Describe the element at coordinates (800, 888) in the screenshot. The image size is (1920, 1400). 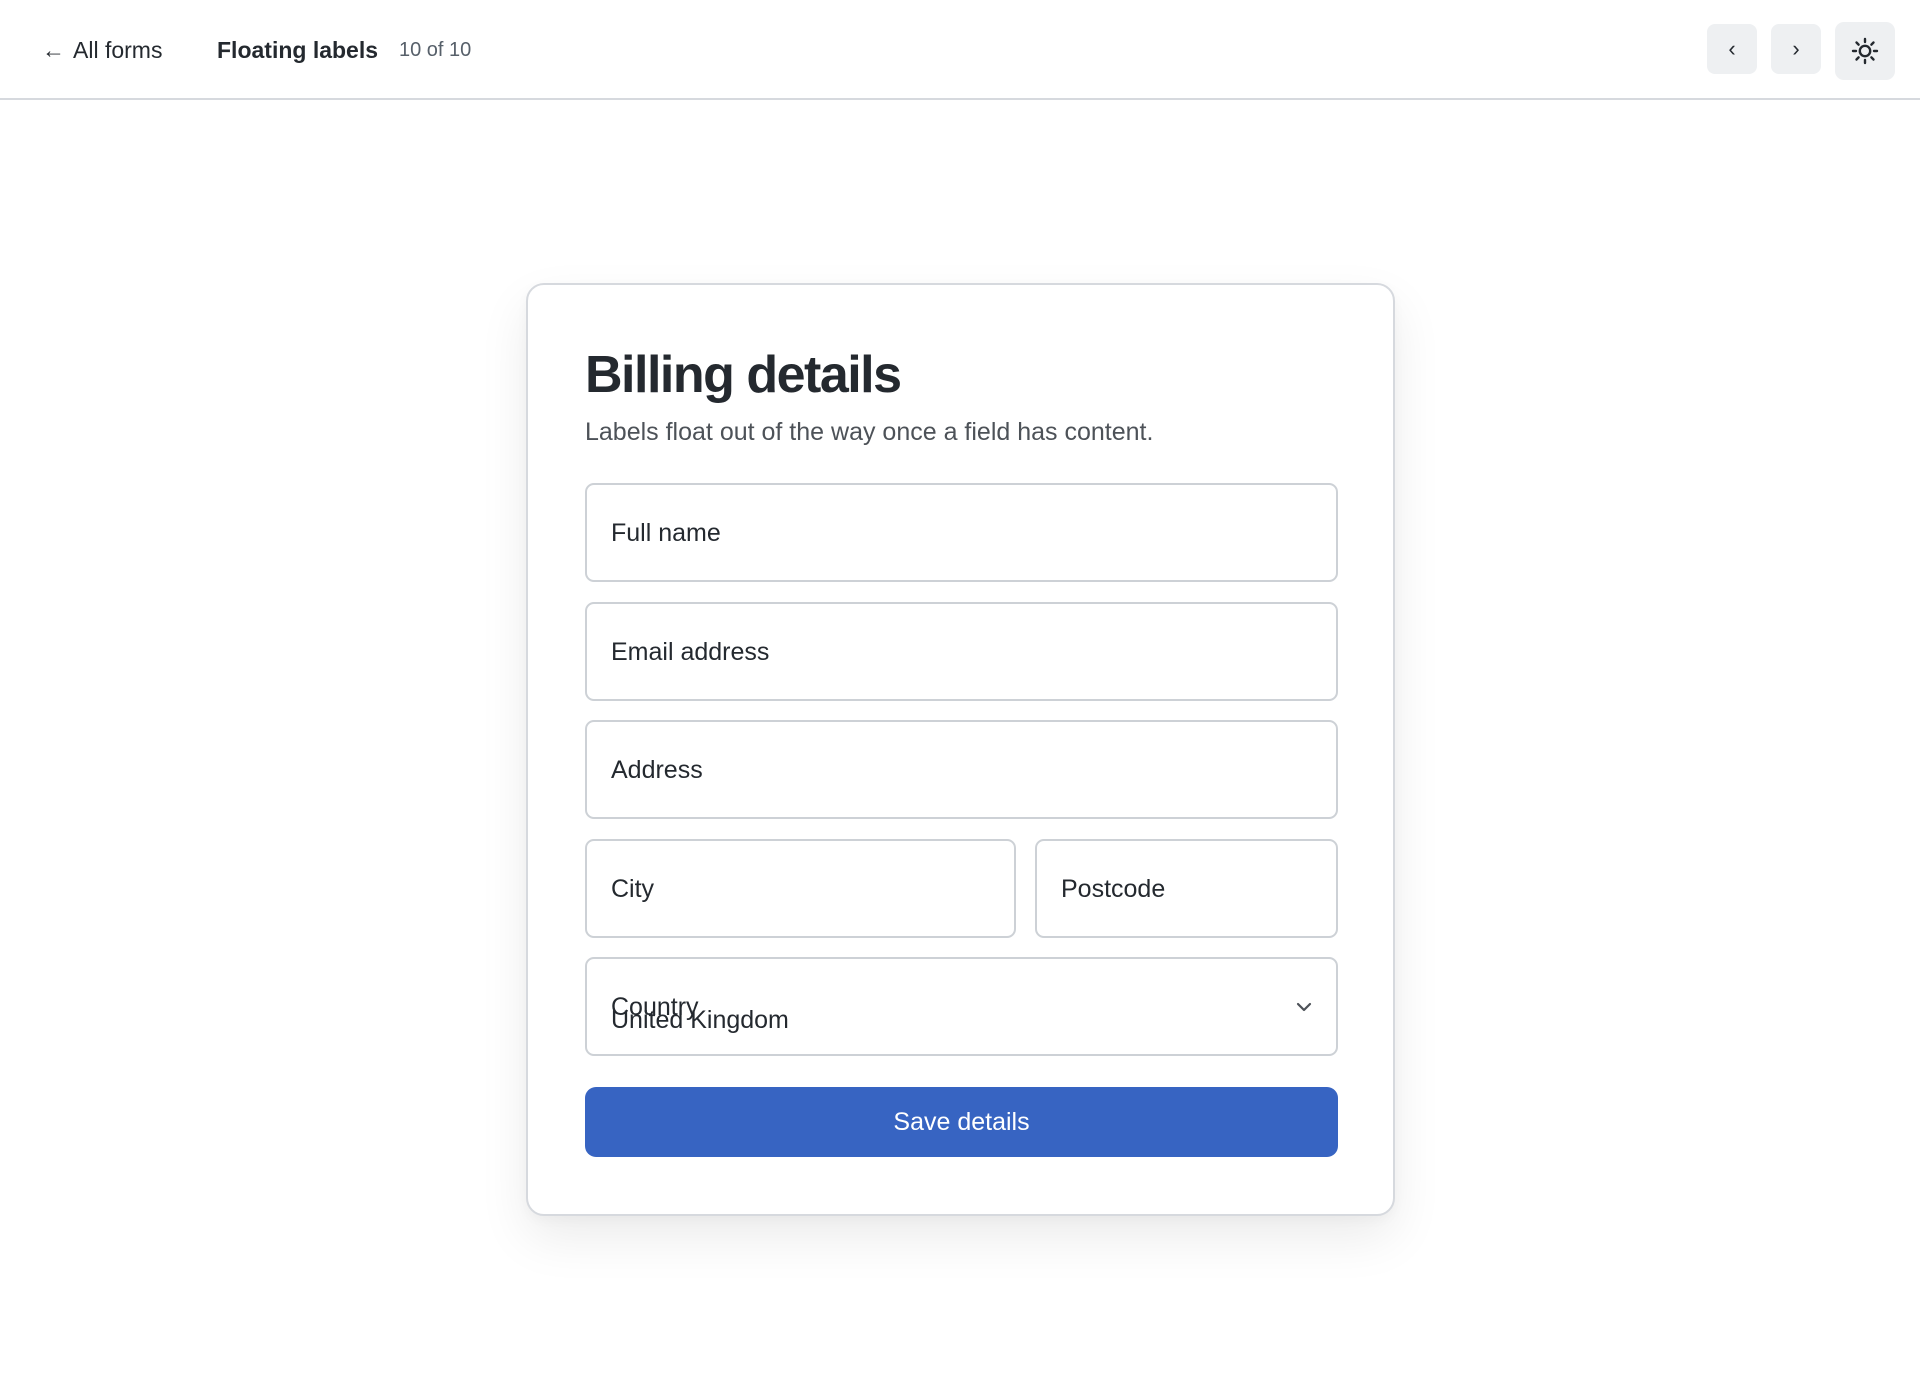
I see `city-field: City` at that location.